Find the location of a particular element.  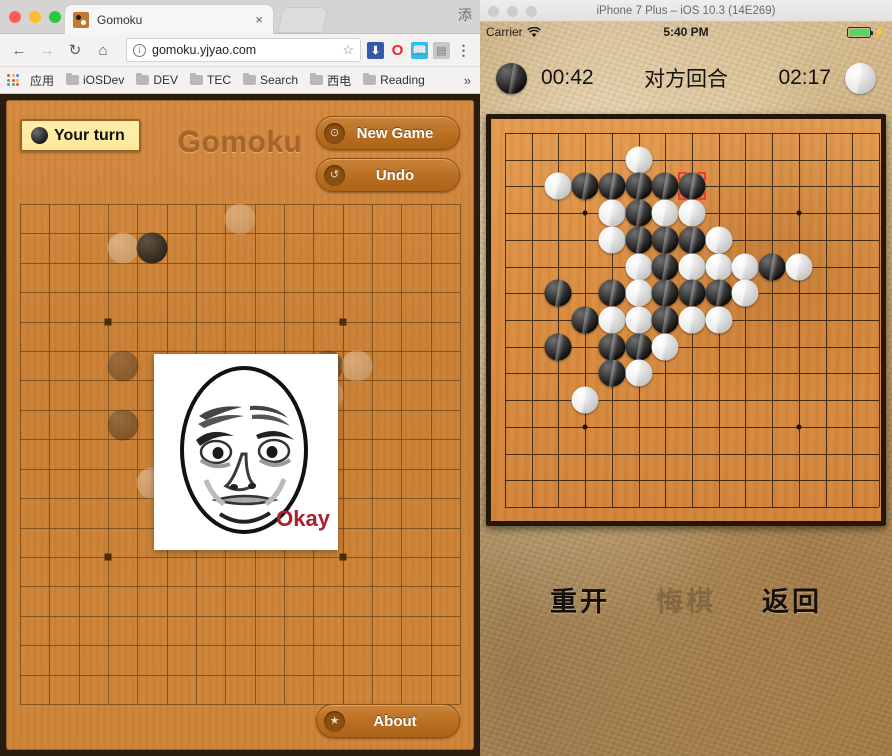

star-icon: ★ is located at coordinates (334, 721).